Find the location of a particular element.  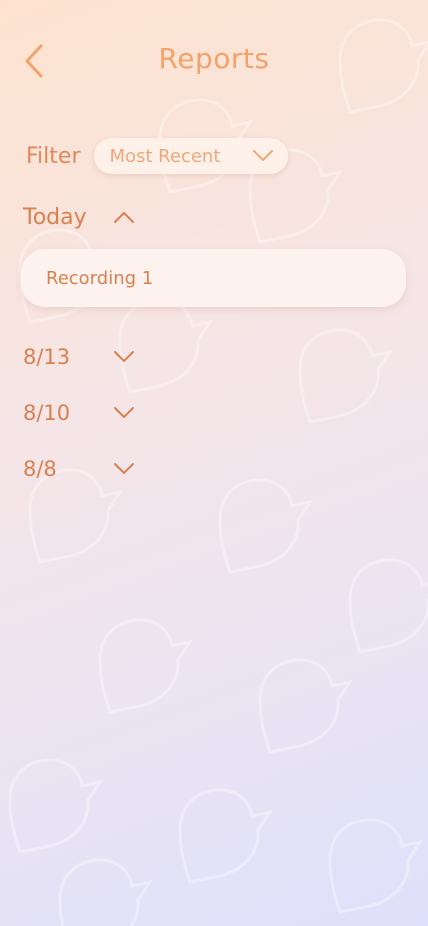

filter-dropdown: Most Recent is located at coordinates (191, 156).